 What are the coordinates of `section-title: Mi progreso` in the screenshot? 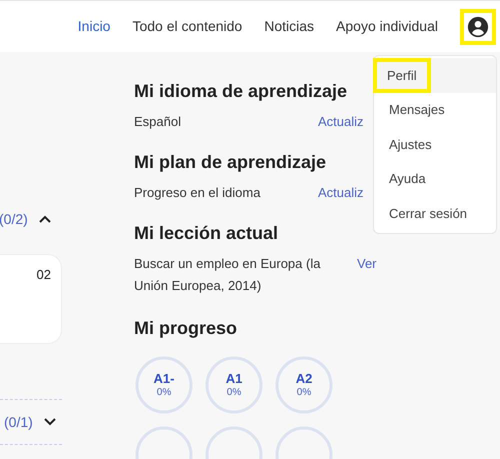 It's located at (186, 328).